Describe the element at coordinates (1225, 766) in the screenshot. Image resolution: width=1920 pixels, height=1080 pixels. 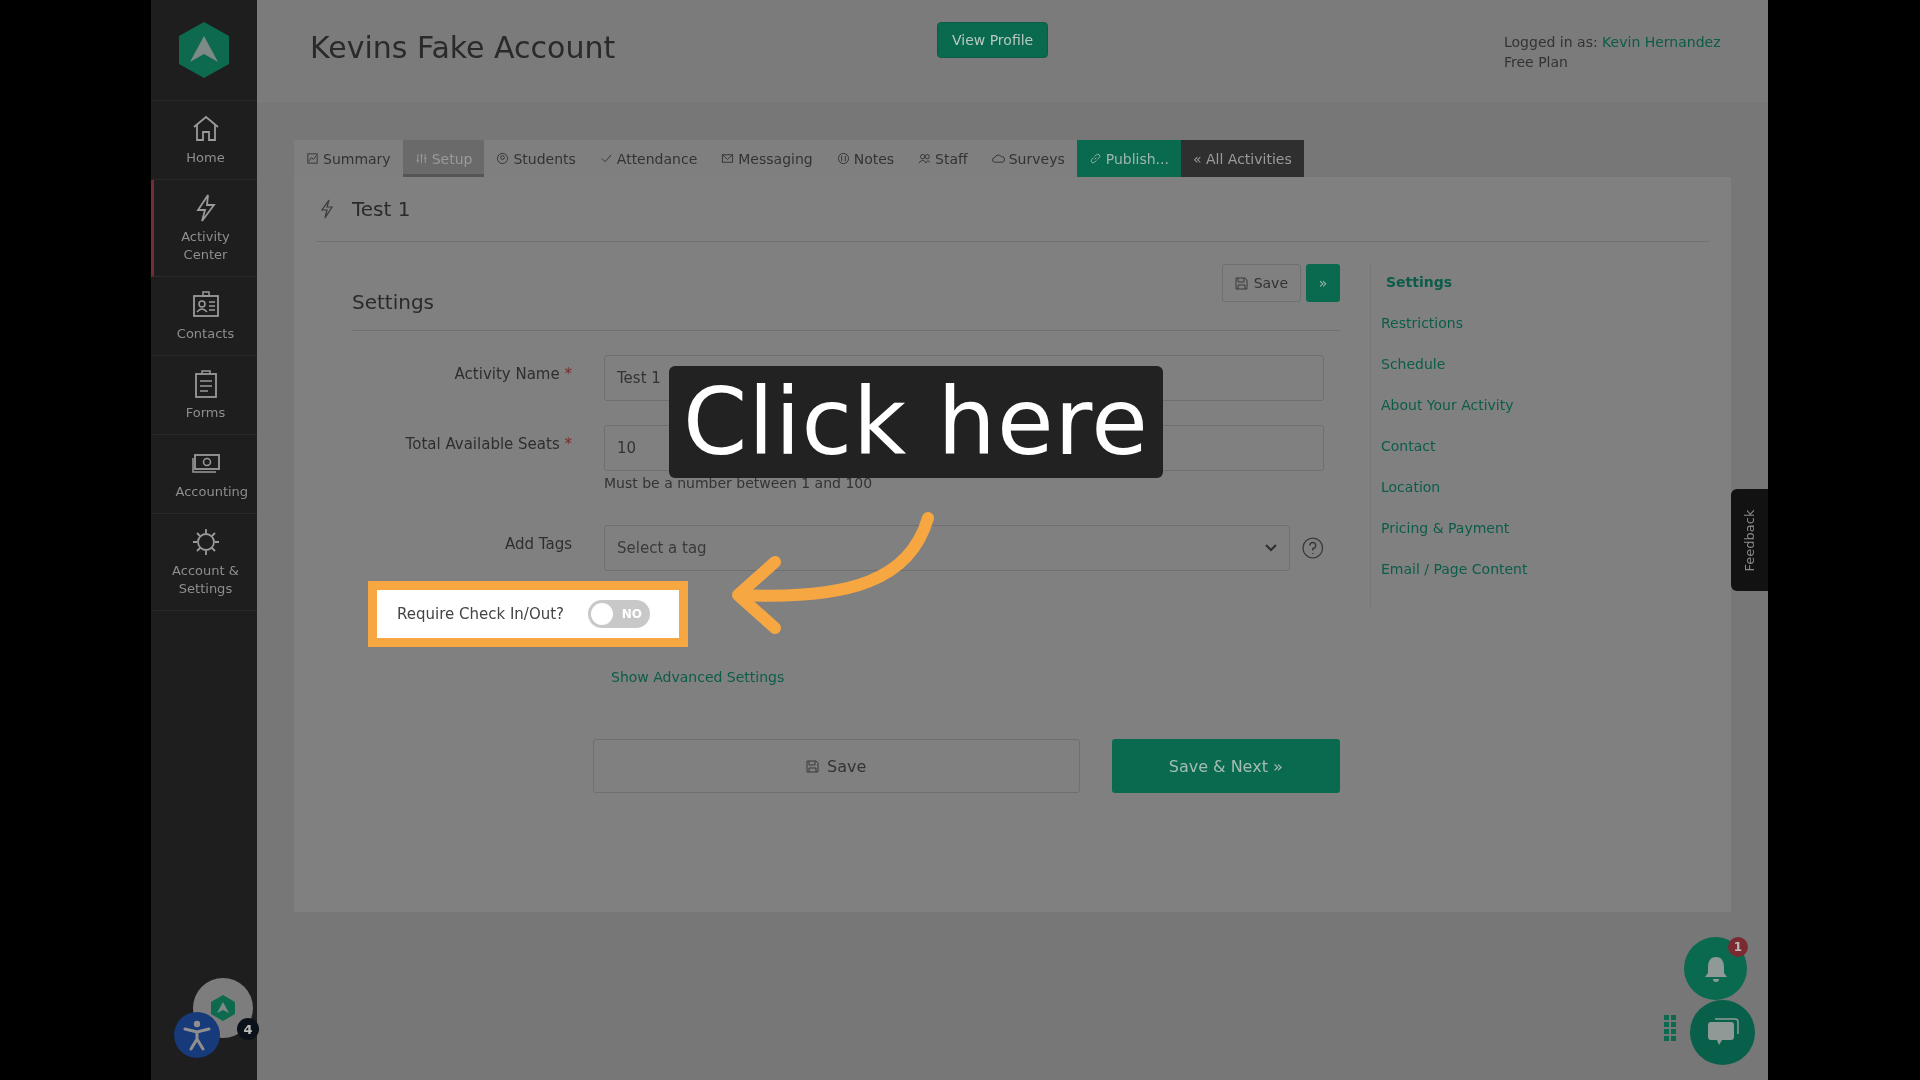
I see `save-next-button: Save & Next »` at that location.